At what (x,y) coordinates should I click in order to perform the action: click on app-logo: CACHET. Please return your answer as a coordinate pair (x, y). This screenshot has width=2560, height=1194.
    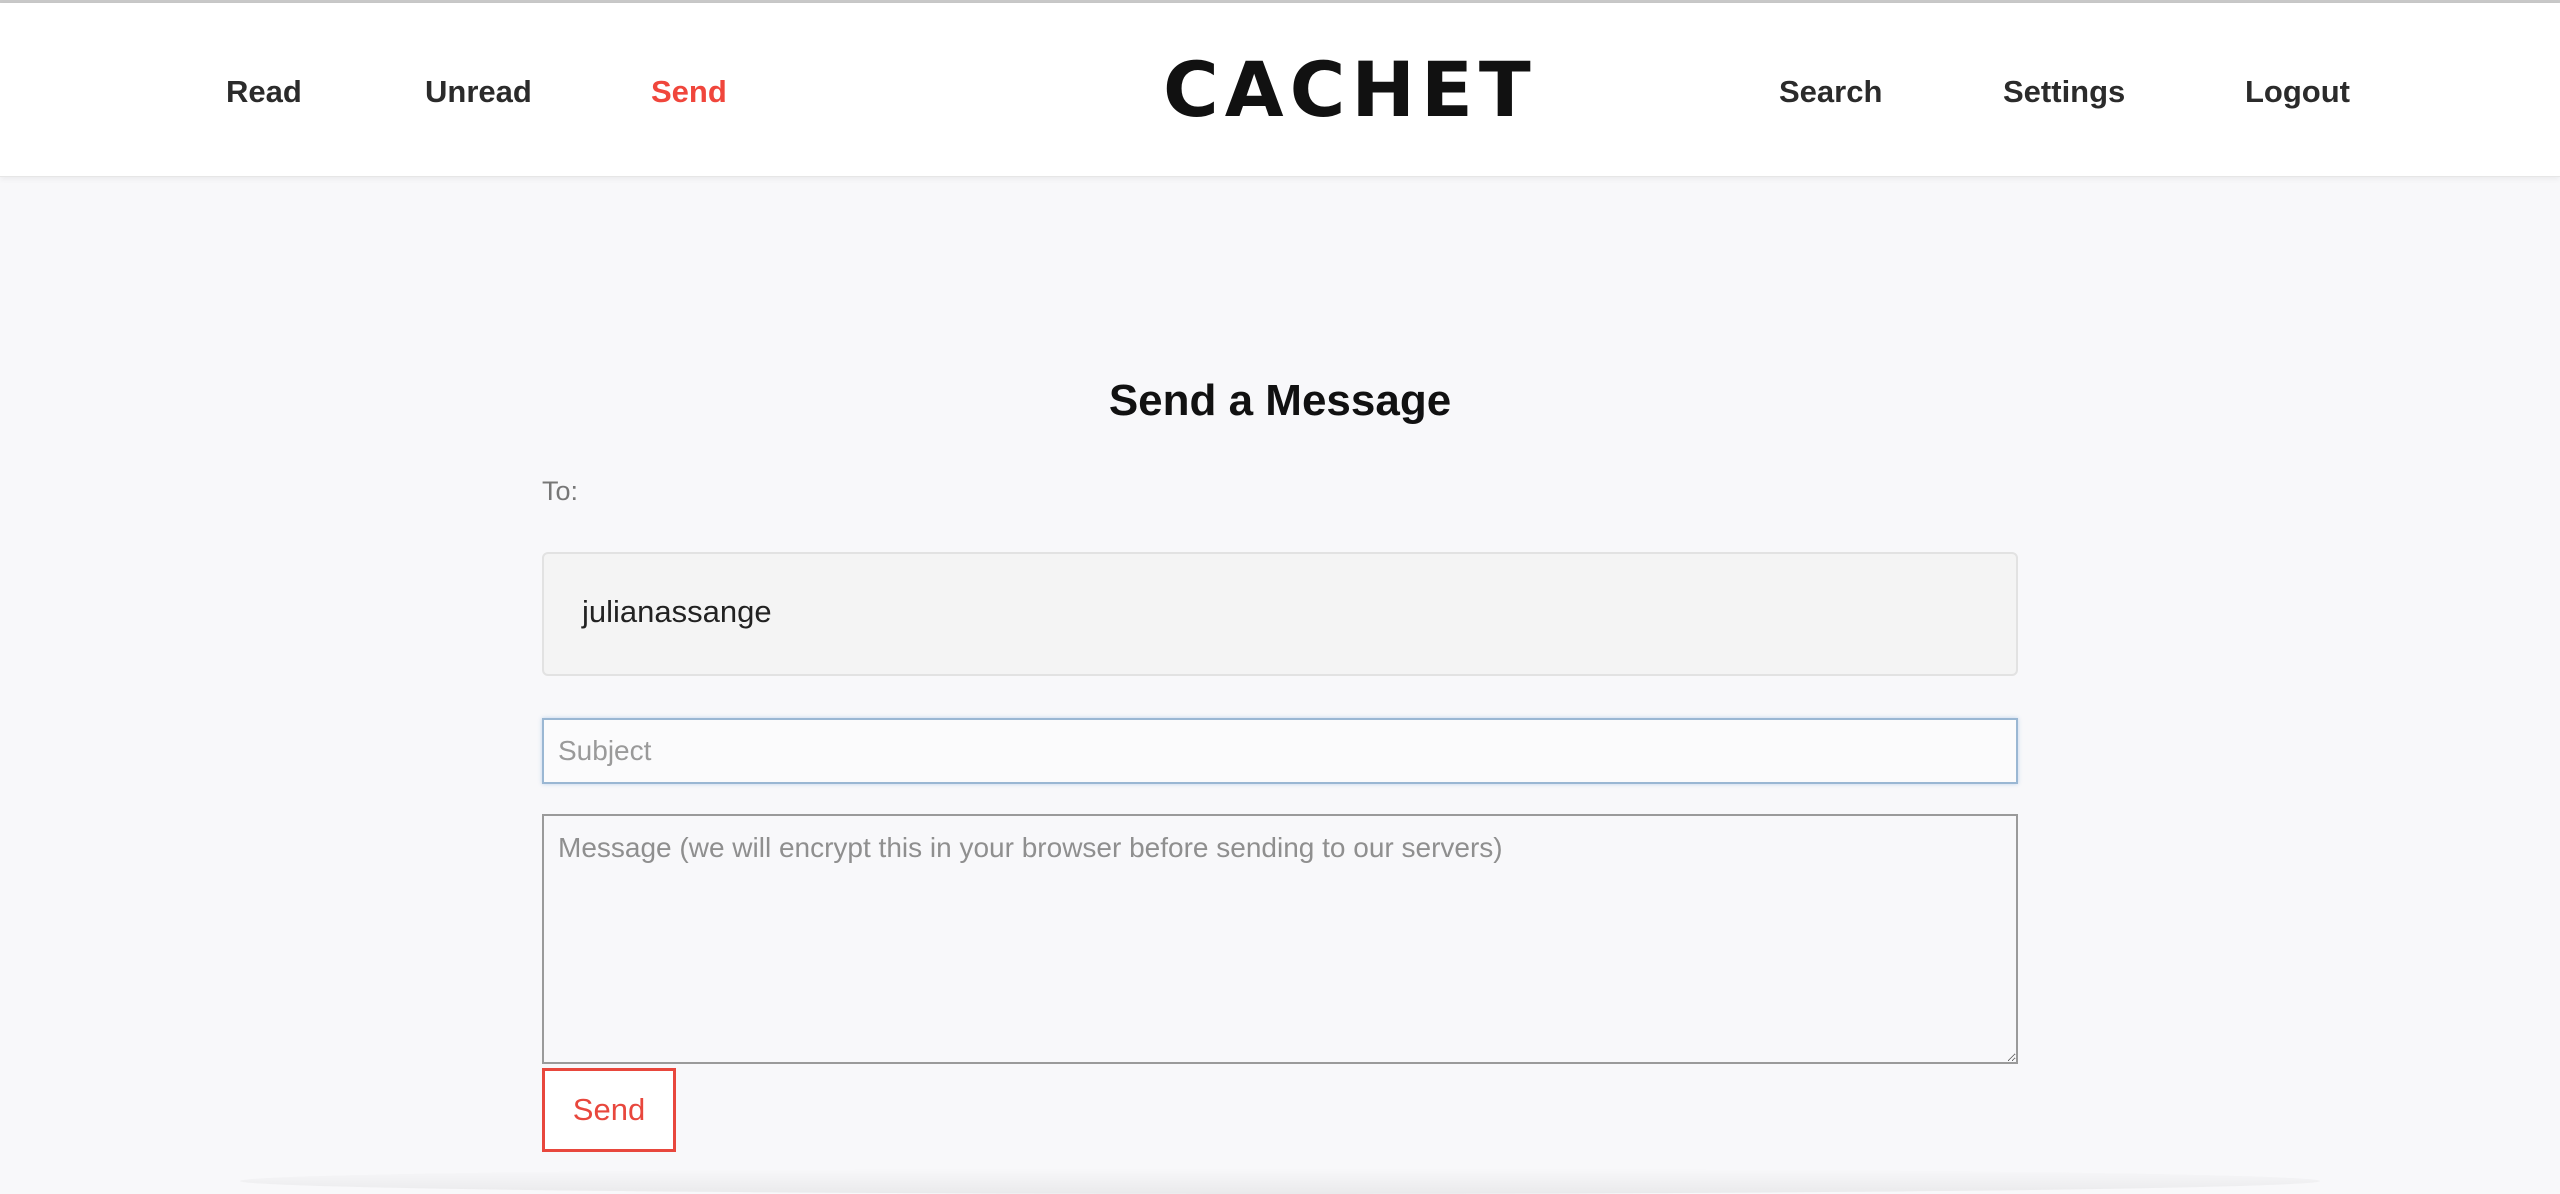
    Looking at the image, I should click on (1347, 89).